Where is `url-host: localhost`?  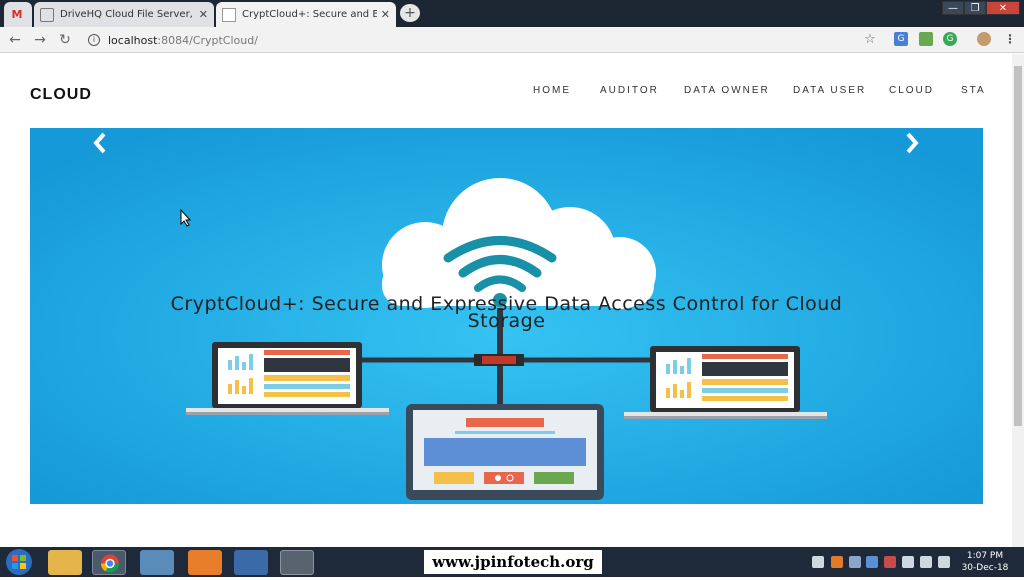 url-host: localhost is located at coordinates (133, 40).